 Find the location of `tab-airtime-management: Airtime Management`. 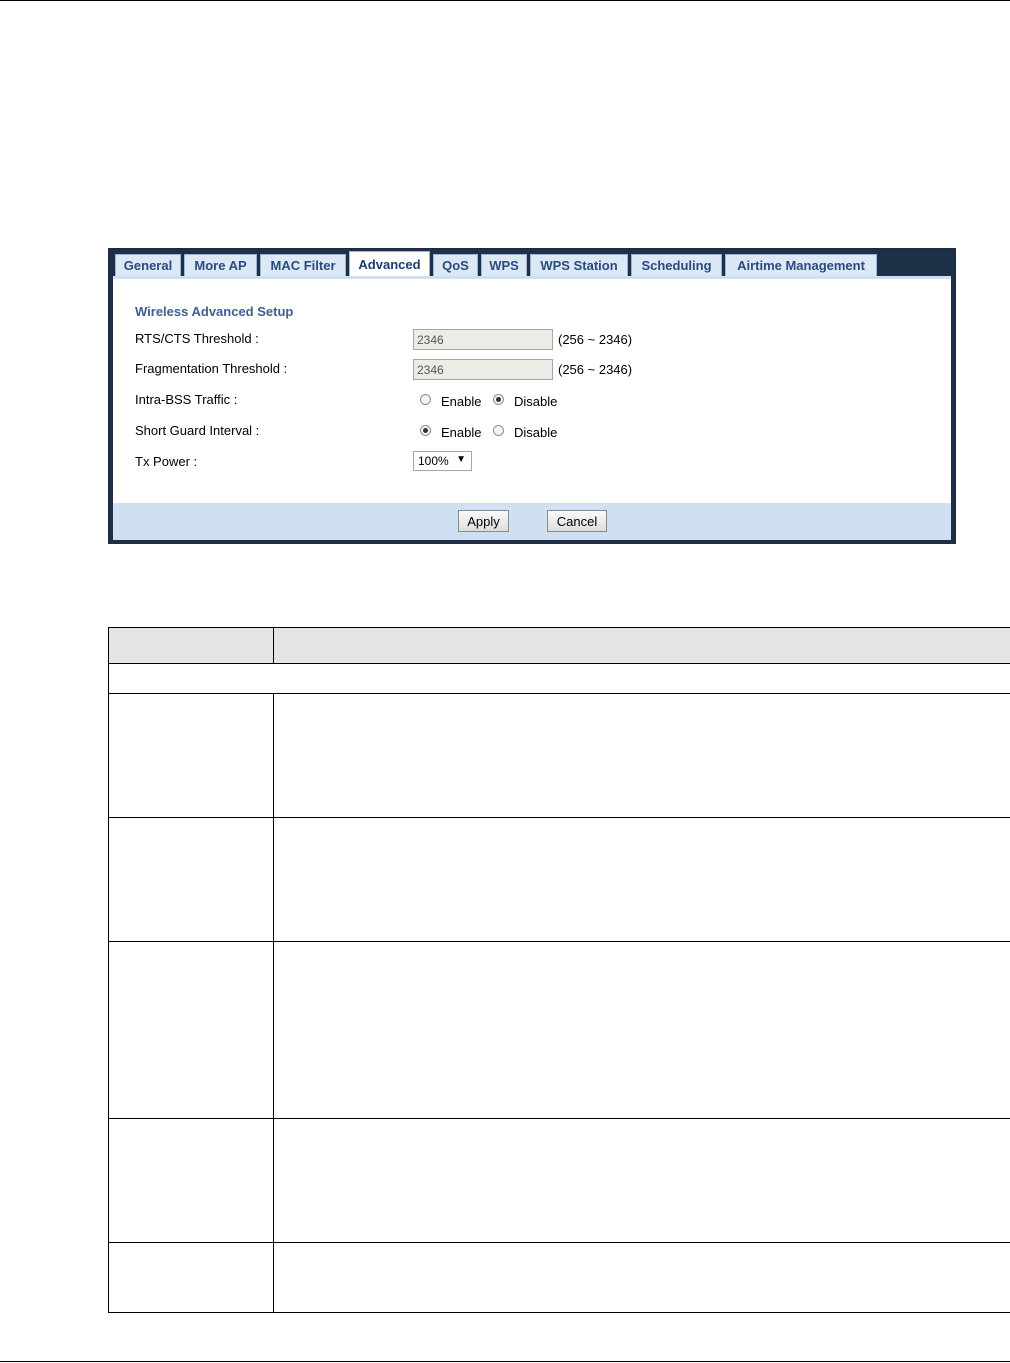

tab-airtime-management: Airtime Management is located at coordinates (801, 265).